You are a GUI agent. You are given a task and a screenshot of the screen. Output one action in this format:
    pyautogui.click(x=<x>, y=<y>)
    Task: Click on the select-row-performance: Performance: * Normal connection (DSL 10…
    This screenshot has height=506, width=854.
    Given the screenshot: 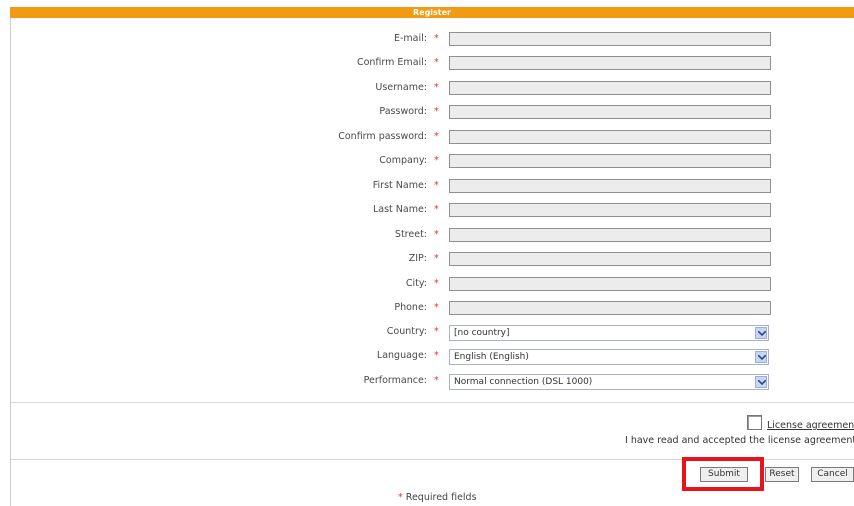 What is the action you would take?
    pyautogui.click(x=427, y=382)
    